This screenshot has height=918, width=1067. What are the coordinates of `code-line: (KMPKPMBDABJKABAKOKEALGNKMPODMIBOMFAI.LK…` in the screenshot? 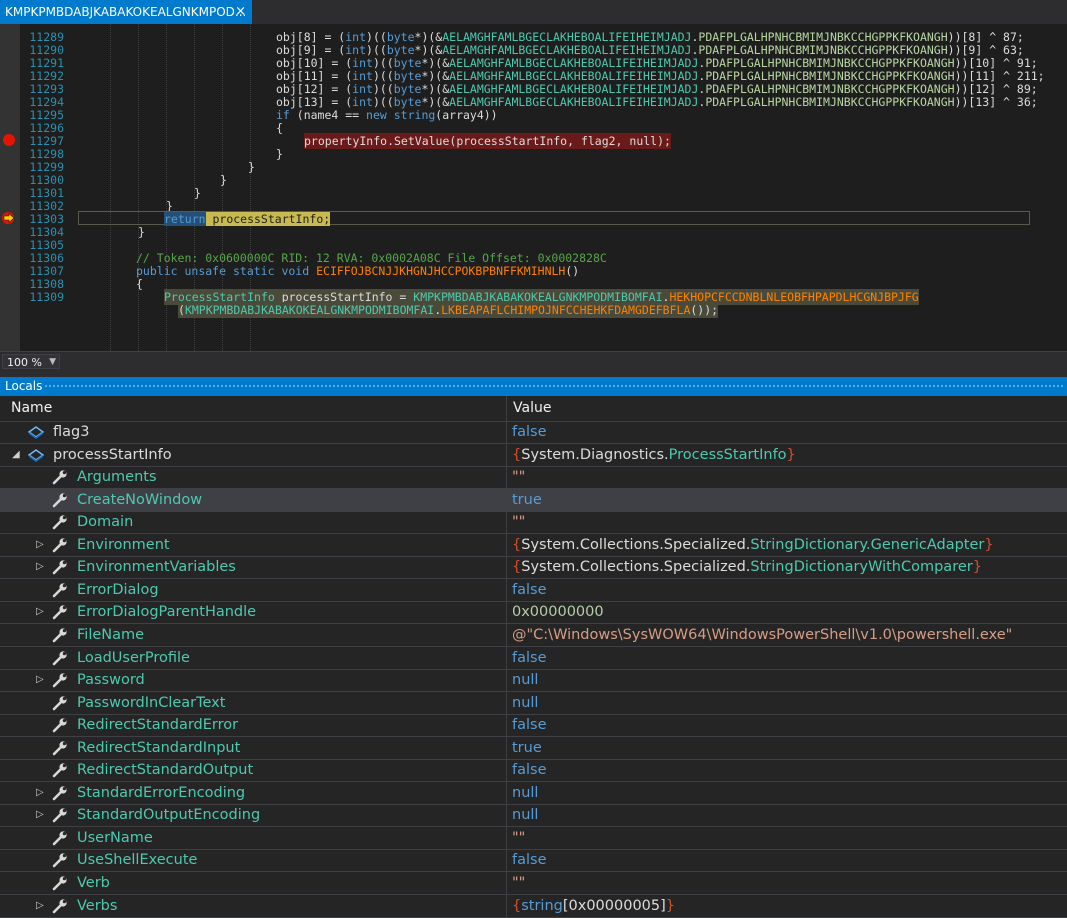 It's located at (533, 310).